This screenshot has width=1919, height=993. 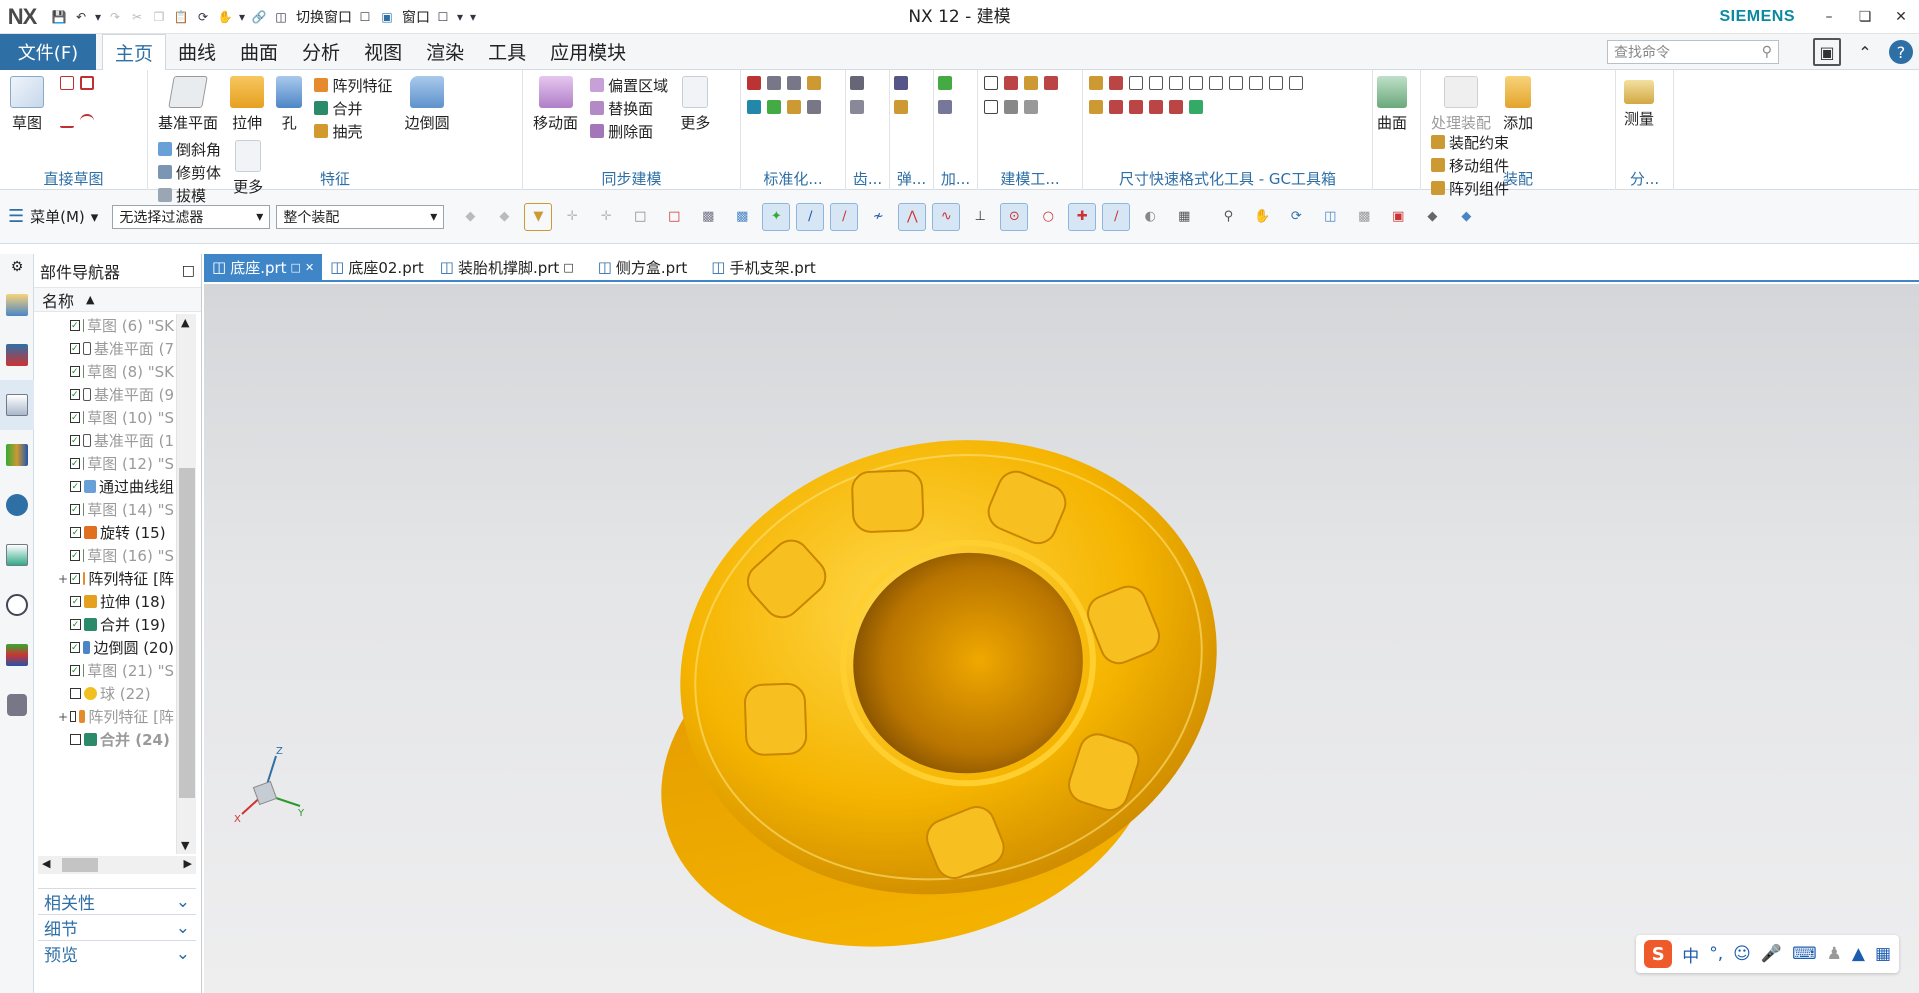 What do you see at coordinates (980, 217) in the screenshot?
I see `intersection-icon: ⊥` at bounding box center [980, 217].